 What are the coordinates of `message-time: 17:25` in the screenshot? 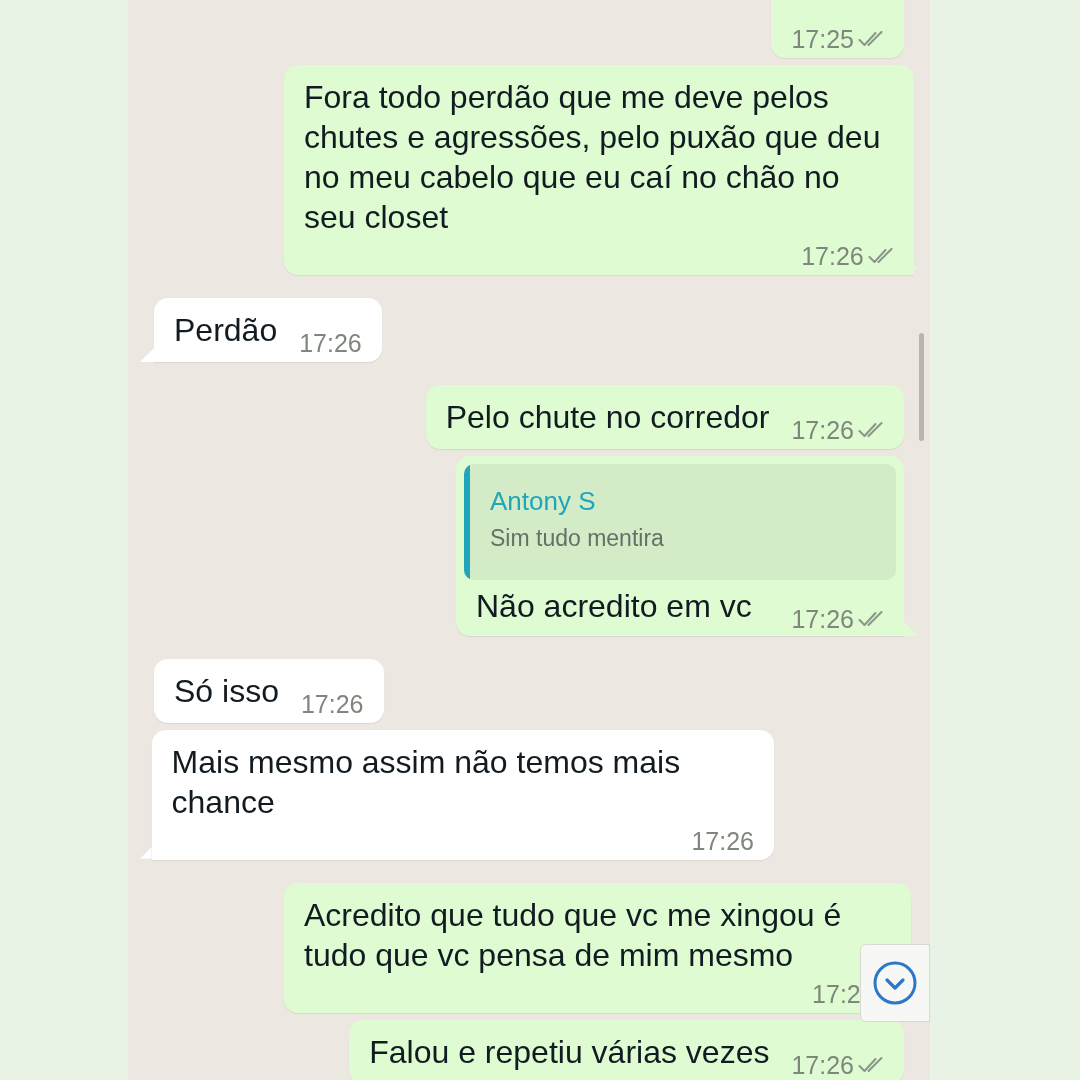 It's located at (822, 39).